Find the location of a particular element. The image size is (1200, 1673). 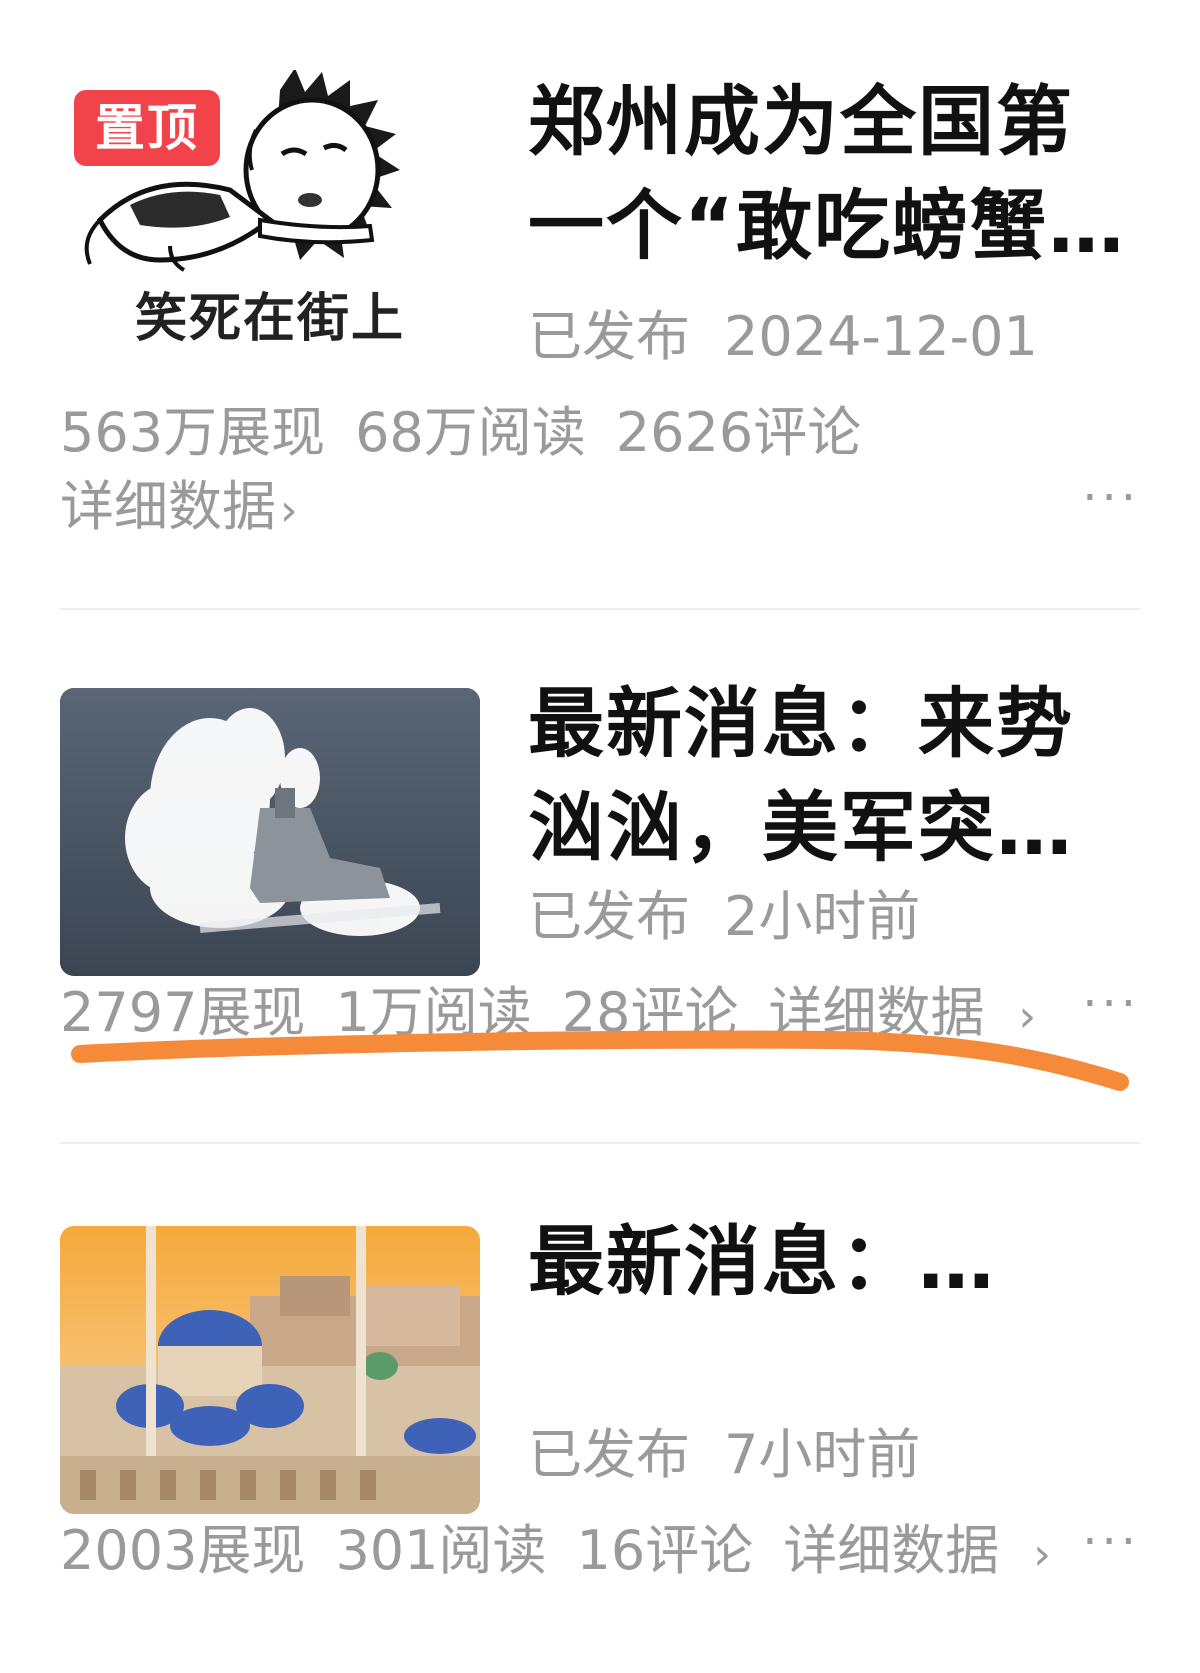

detail-data-link: 详细数据 › is located at coordinates (932, 1550).